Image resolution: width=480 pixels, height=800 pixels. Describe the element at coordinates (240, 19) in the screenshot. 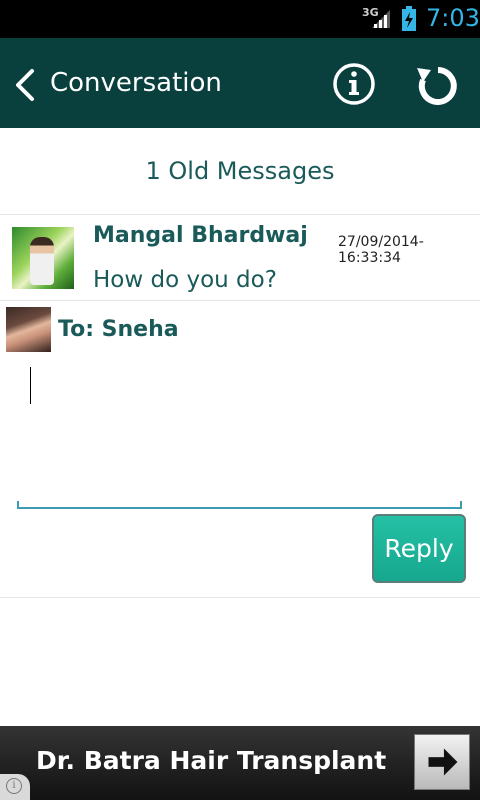

I see `status-bar: 3G 7:03` at that location.